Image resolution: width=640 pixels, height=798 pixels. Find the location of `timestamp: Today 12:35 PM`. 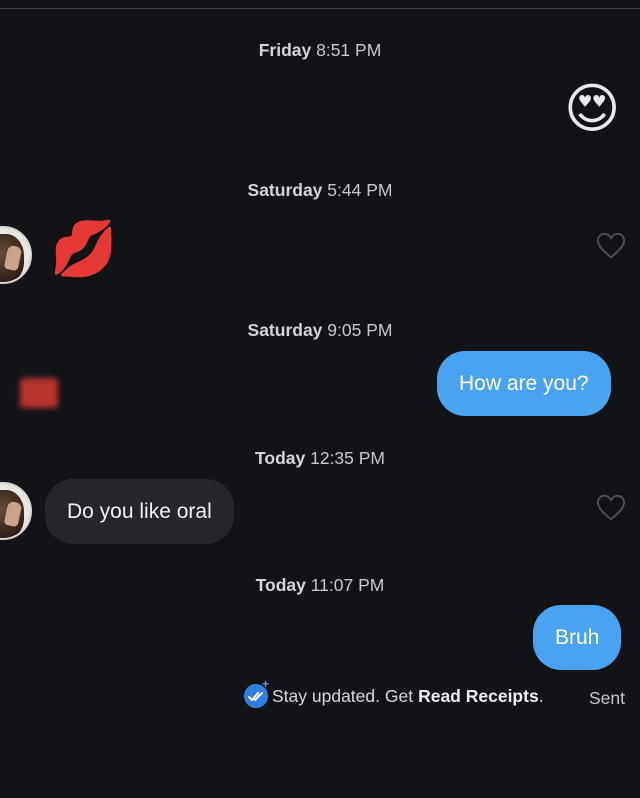

timestamp: Today 12:35 PM is located at coordinates (320, 458).